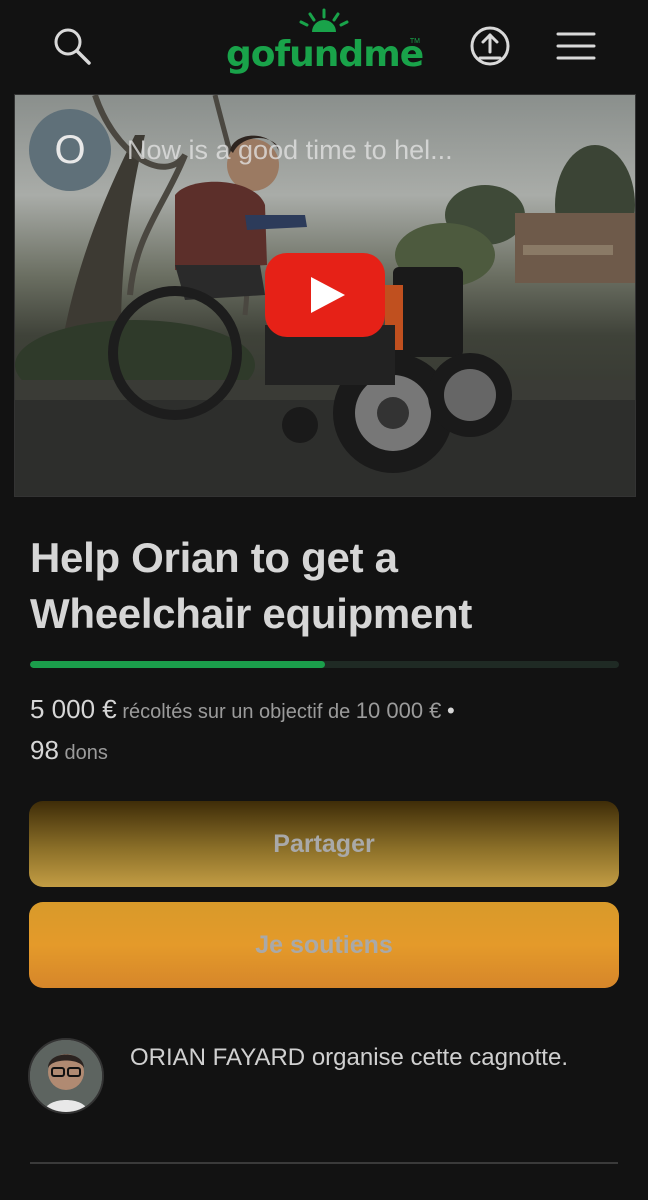 The height and width of the screenshot is (1200, 648). I want to click on donations-label: dons, so click(86, 753).